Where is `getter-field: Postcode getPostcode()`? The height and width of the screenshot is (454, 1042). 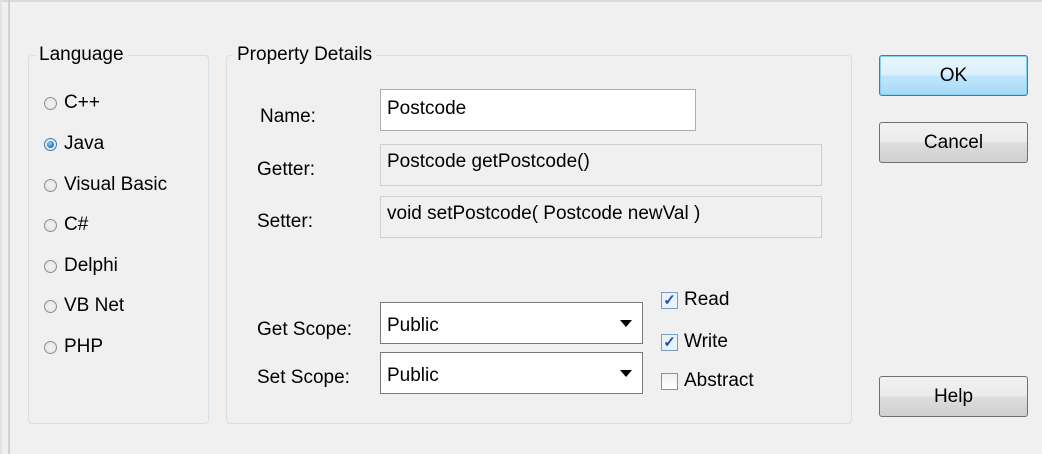
getter-field: Postcode getPostcode() is located at coordinates (601, 165).